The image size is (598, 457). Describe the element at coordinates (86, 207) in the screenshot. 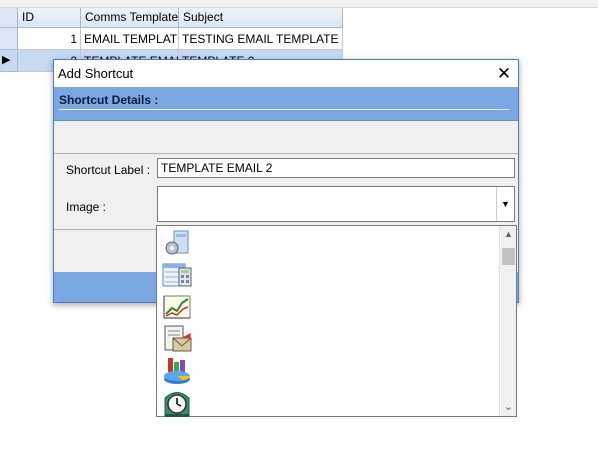

I see `image-label: Image :` at that location.